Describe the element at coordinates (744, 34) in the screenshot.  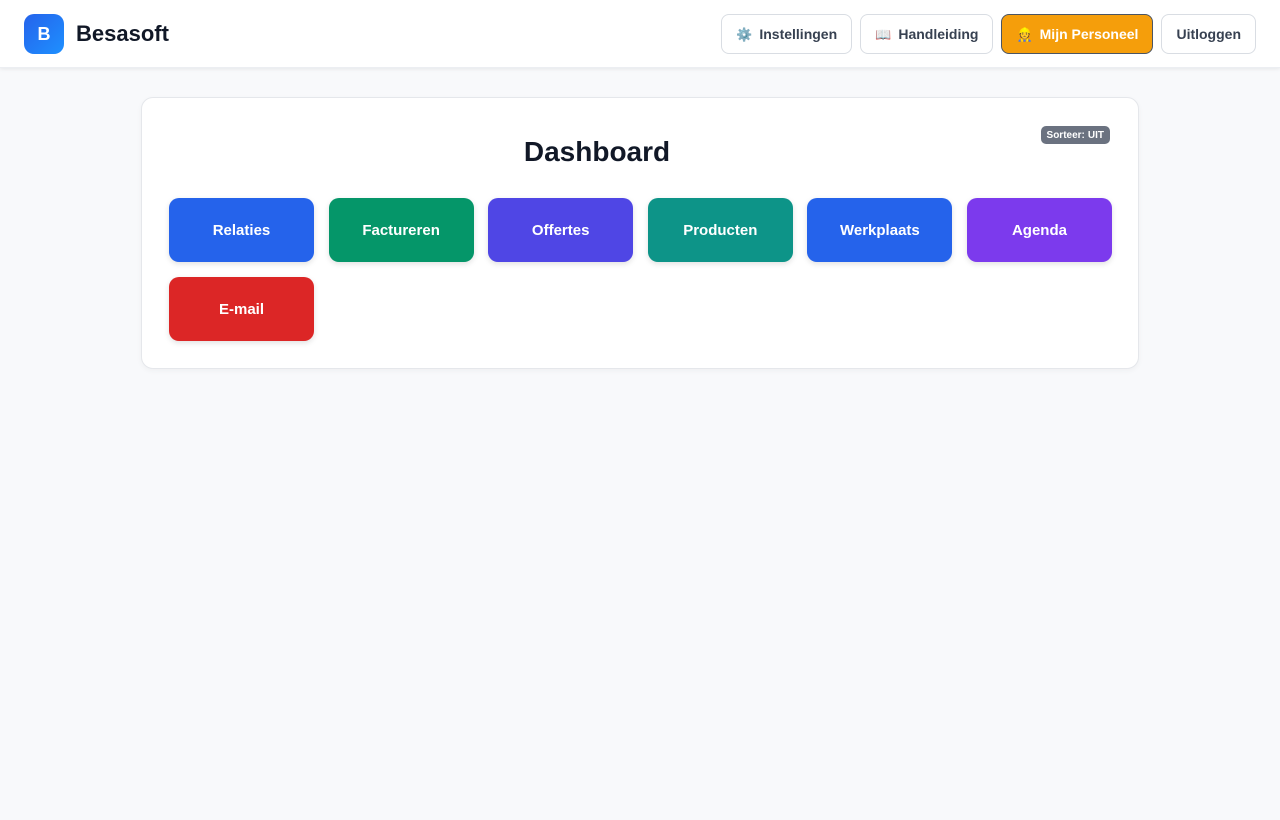
I see `gear-icon: ⚙️` at that location.